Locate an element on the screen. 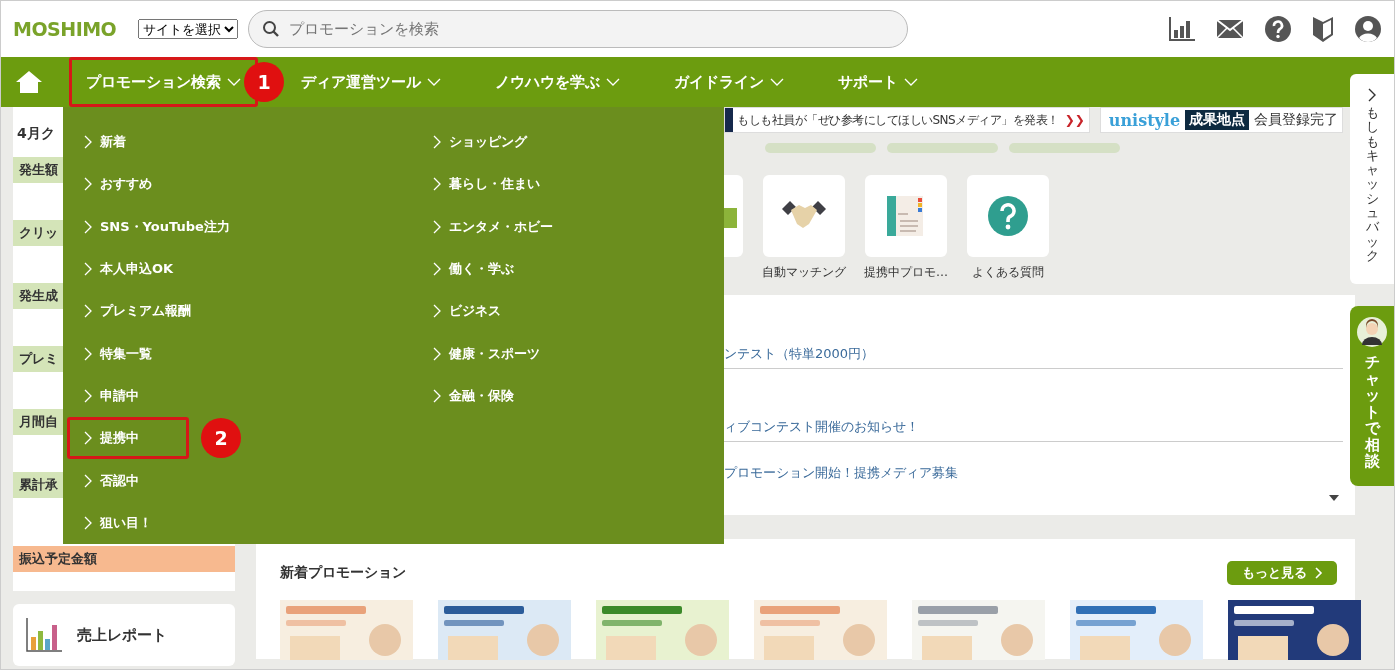 The height and width of the screenshot is (670, 1395). annotation-number: 2 is located at coordinates (221, 438).